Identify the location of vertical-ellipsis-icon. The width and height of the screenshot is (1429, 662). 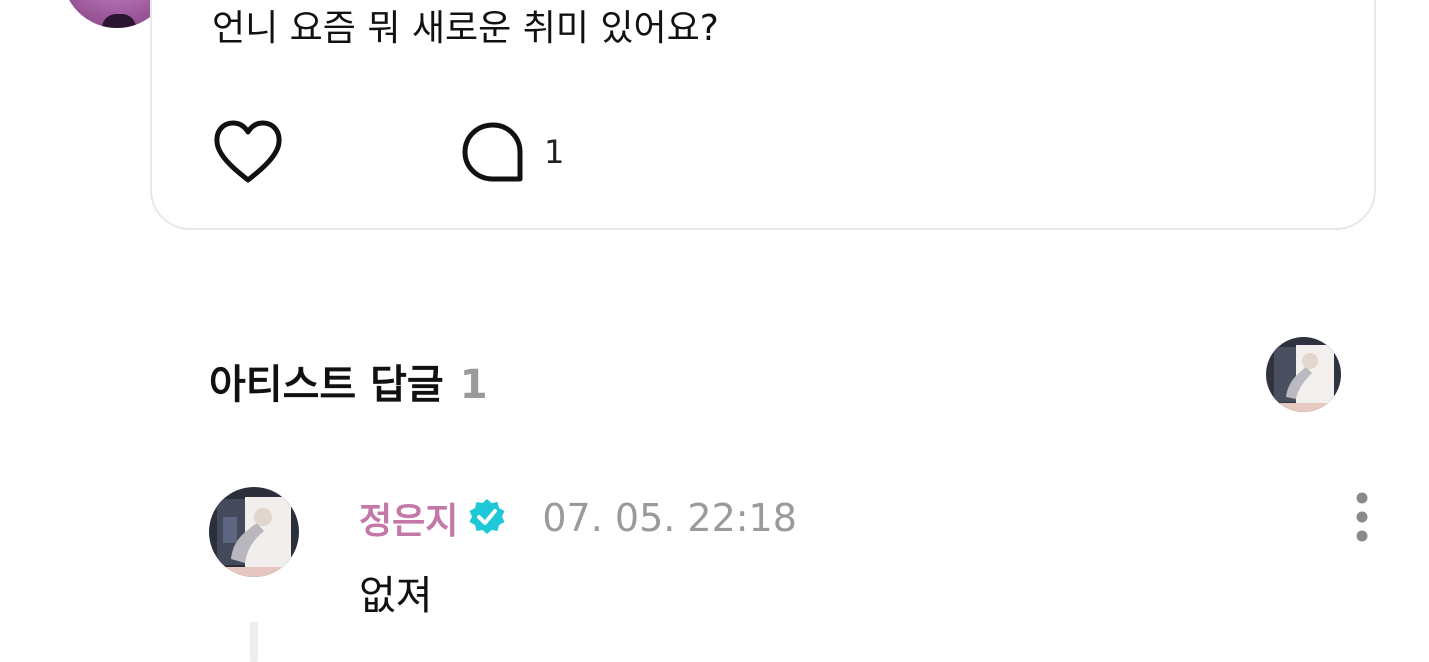
(1362, 517).